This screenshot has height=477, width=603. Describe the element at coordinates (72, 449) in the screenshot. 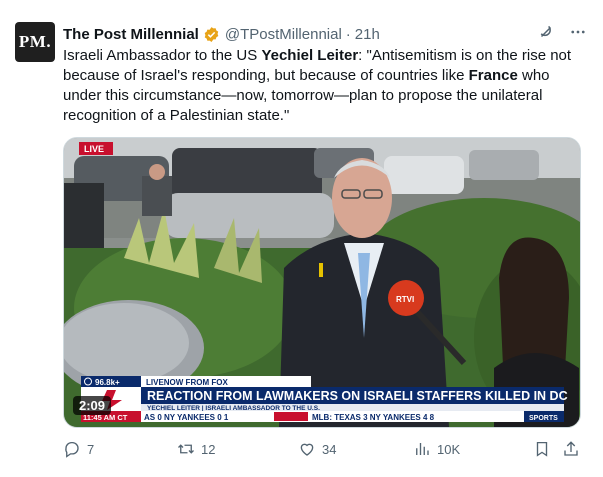

I see `reply-icon` at that location.